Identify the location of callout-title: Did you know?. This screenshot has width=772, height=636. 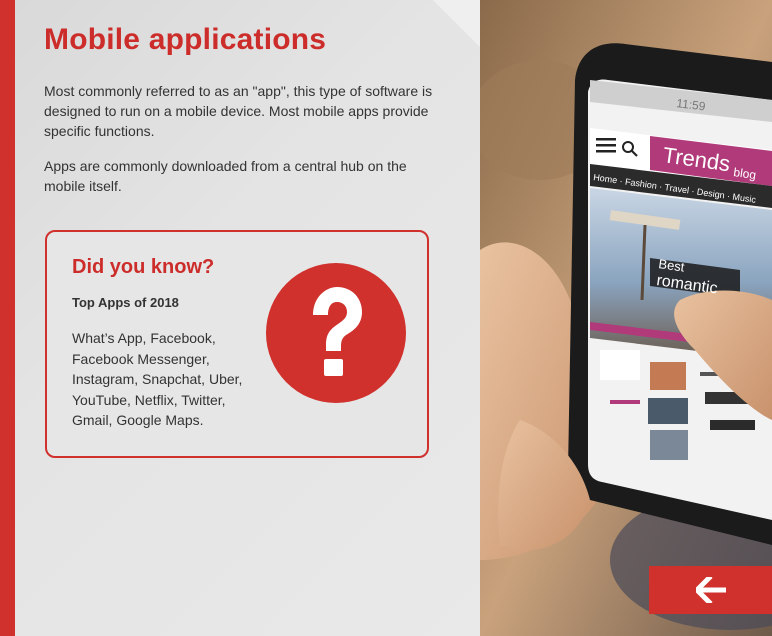
(143, 267).